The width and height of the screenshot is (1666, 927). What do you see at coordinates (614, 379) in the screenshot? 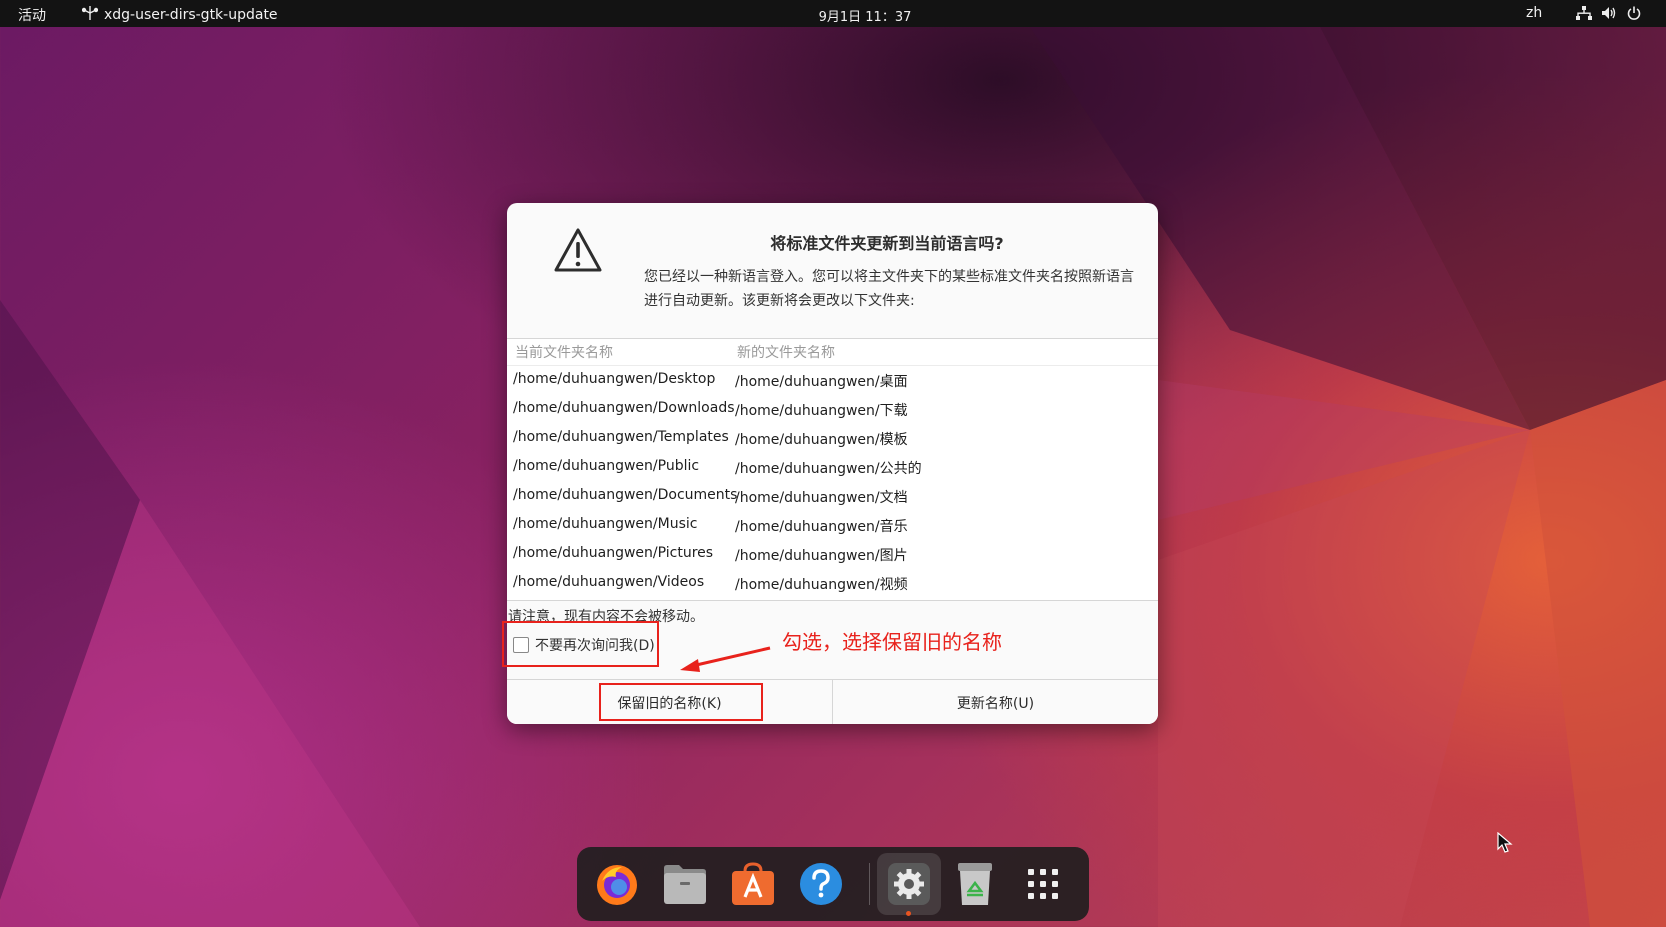
I see `current-name-cell: /home/duhuangwen/Desktop` at bounding box center [614, 379].